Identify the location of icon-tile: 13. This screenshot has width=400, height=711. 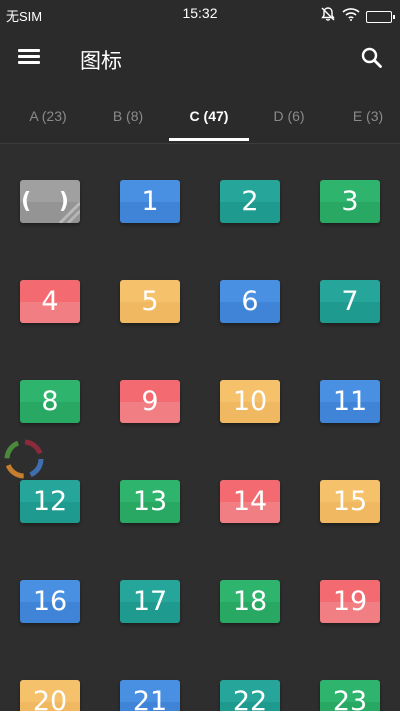
(150, 501).